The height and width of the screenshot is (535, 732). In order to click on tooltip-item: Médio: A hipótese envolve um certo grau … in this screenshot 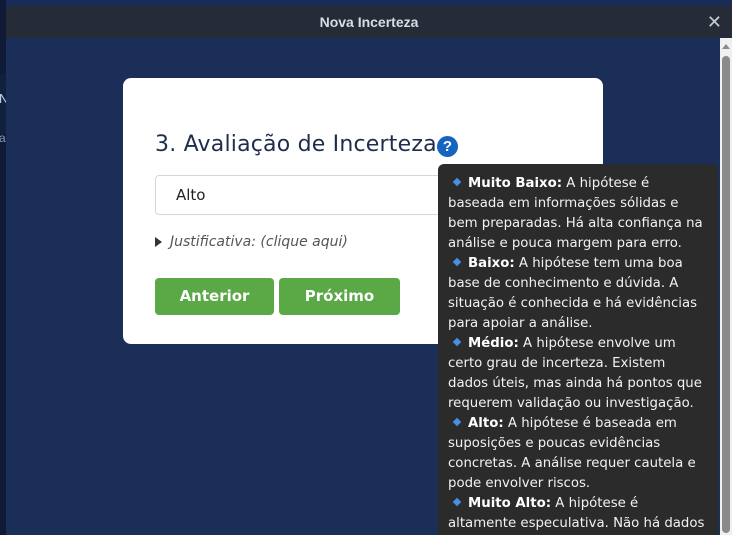, I will do `click(578, 374)`.